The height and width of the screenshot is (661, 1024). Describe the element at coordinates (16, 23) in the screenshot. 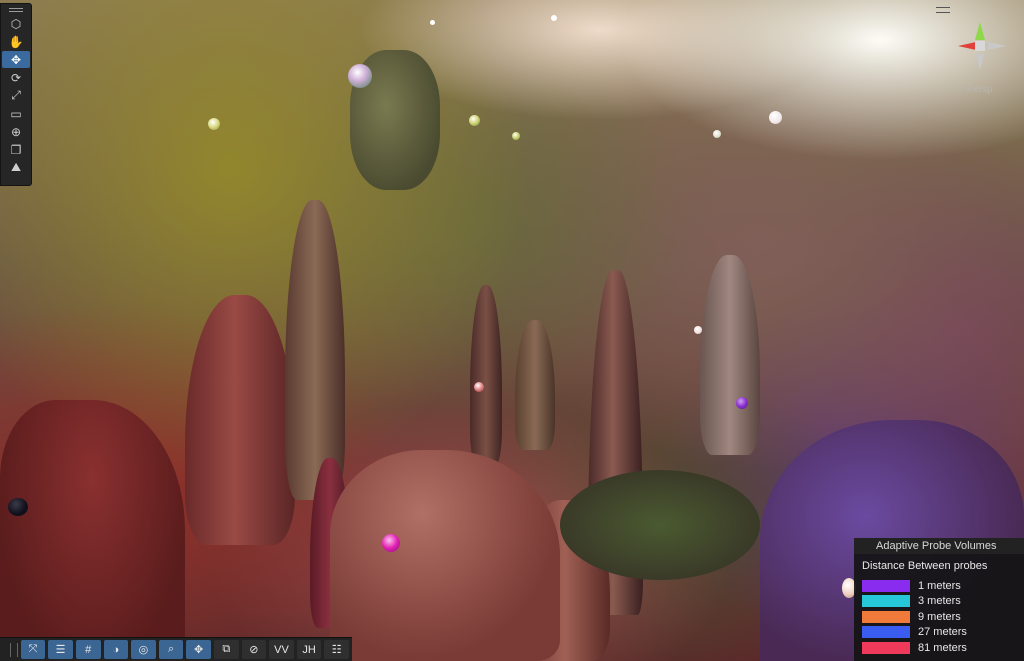

I see `view-tool-icon: ⬡` at that location.